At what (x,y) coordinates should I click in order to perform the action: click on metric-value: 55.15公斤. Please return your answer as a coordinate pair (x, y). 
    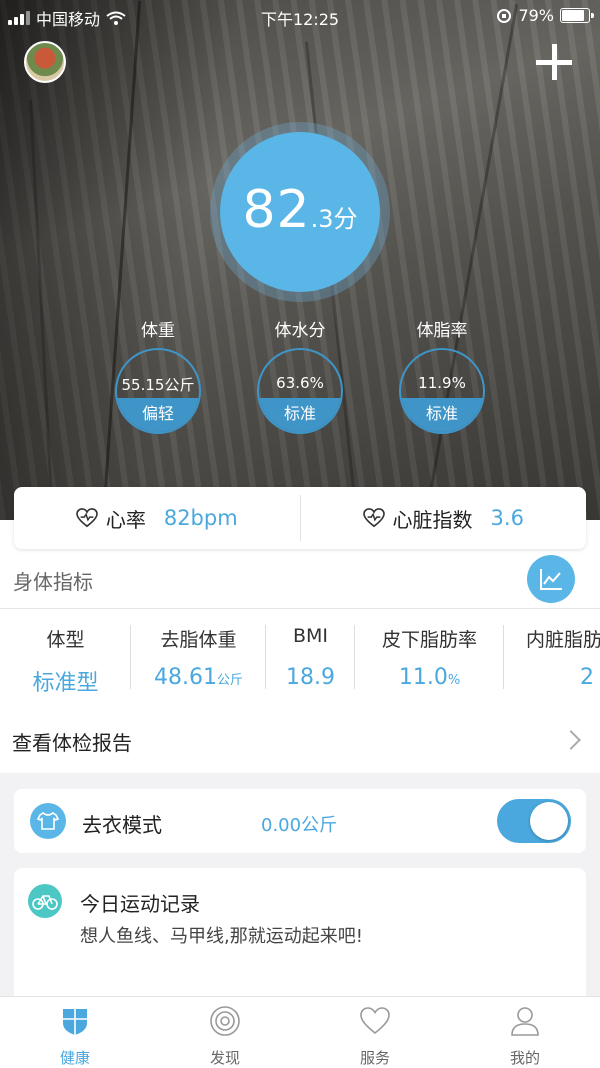
    Looking at the image, I should click on (158, 385).